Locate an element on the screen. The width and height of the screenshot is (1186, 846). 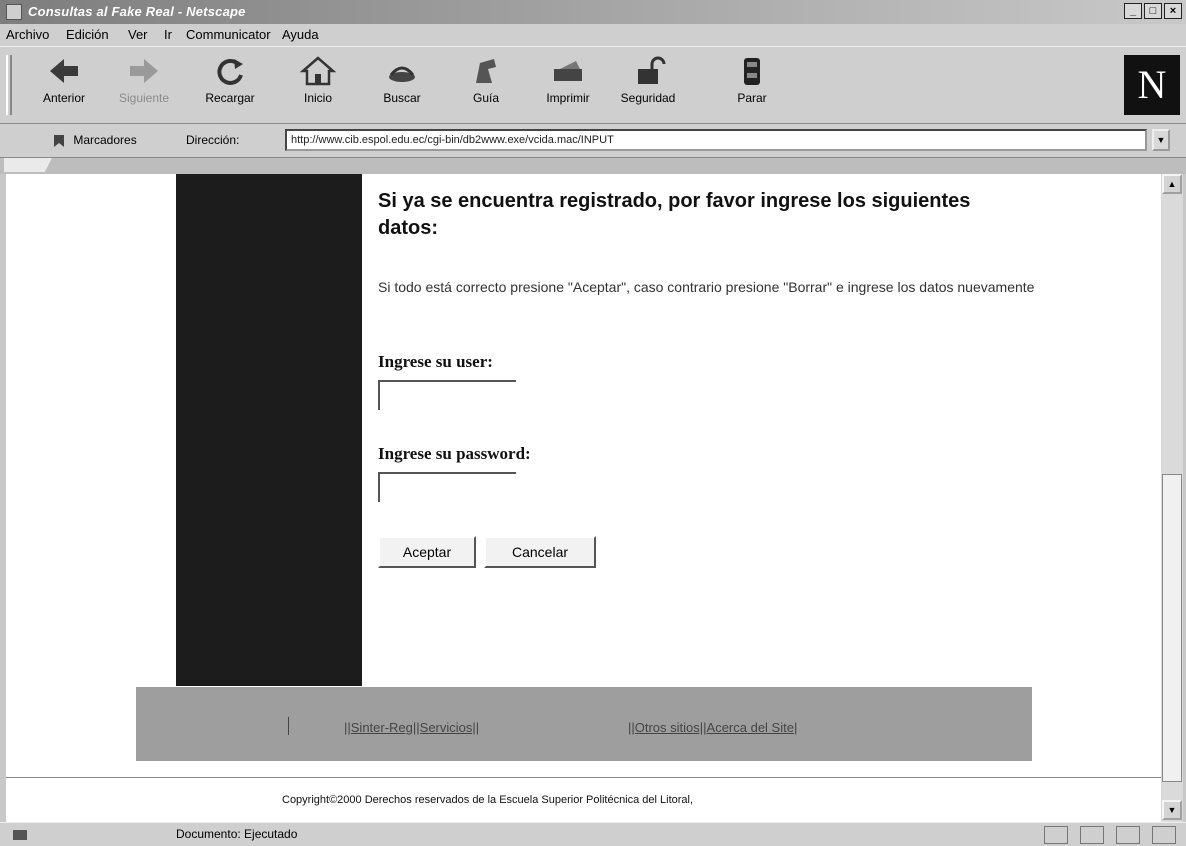
print-icon is located at coordinates (568, 71).